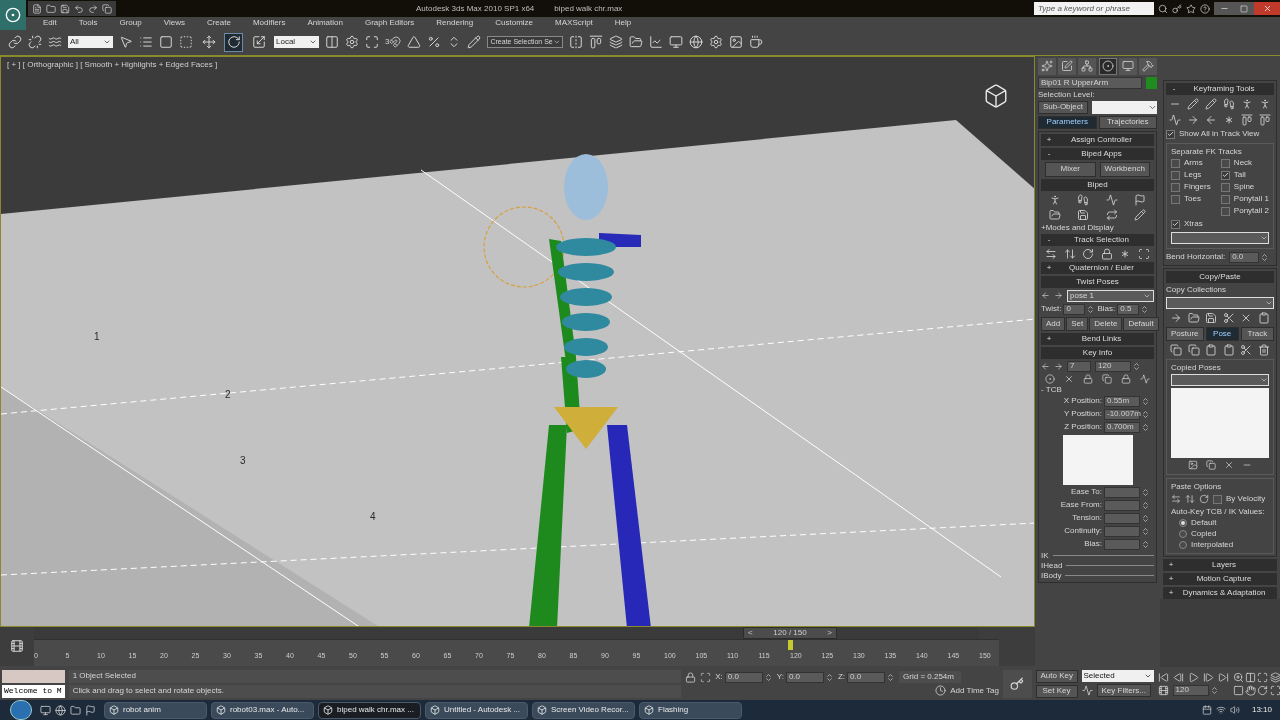 The width and height of the screenshot is (1280, 720). Describe the element at coordinates (1113, 366) in the screenshot. I see `number-field: 120` at that location.